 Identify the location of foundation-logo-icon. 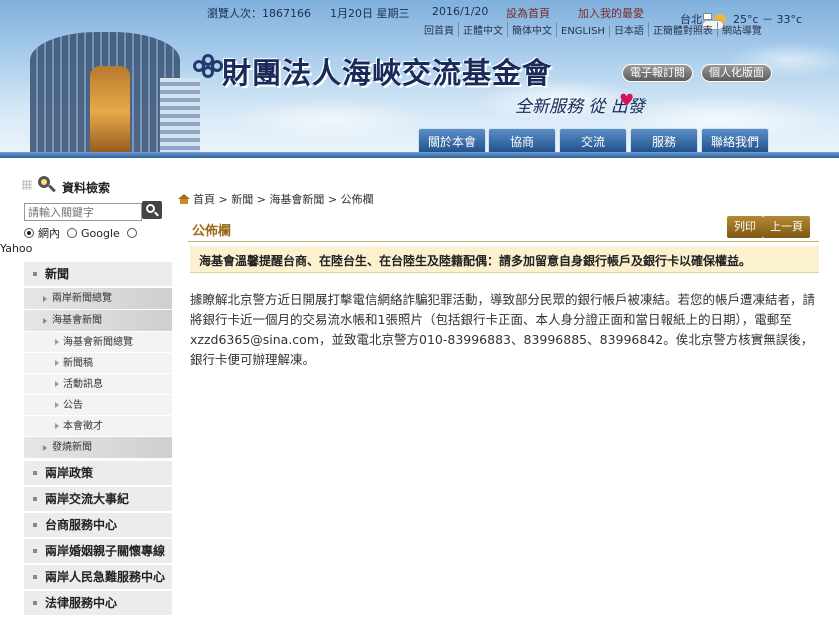
(208, 67).